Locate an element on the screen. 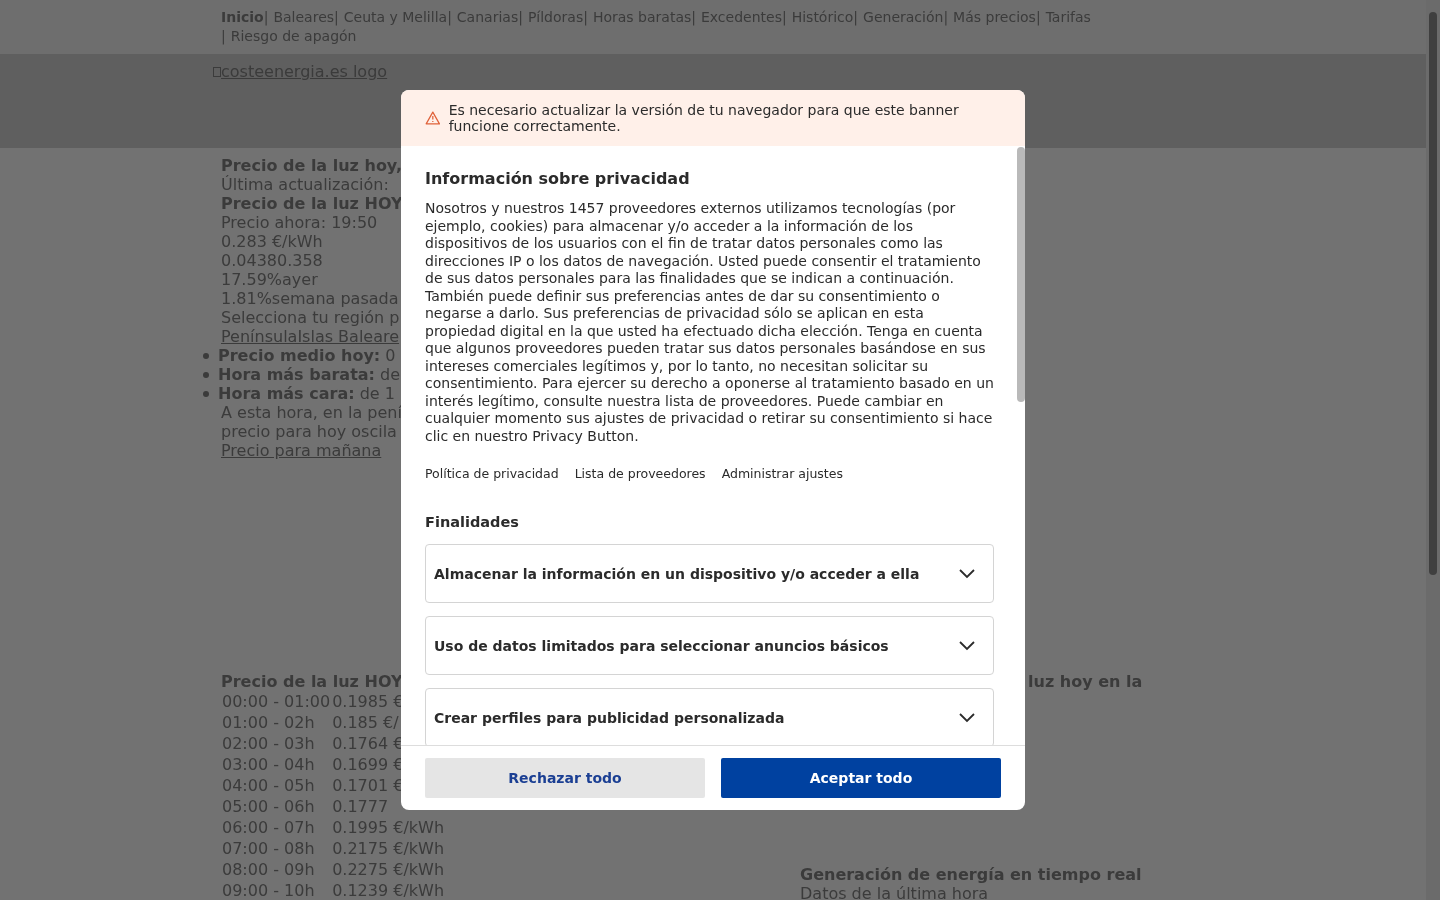  price-cell: 0.2175 €/kWh is located at coordinates (388, 848).